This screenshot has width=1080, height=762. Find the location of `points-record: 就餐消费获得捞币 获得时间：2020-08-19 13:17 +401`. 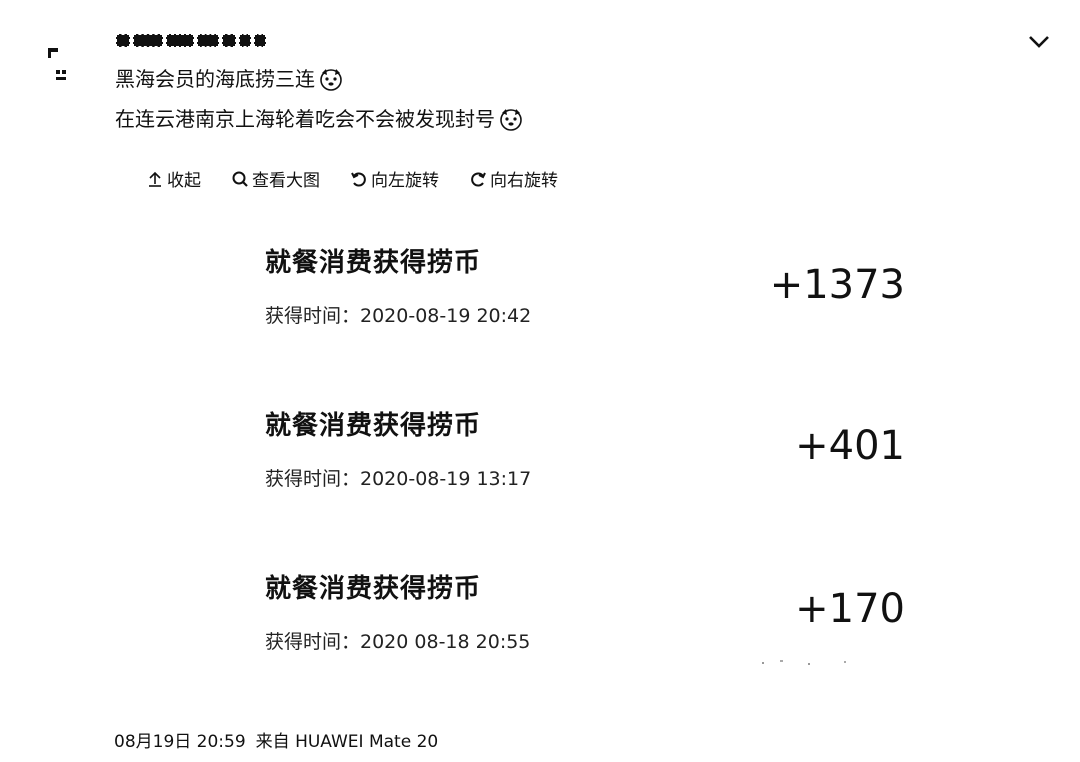

points-record: 就餐消费获得捞币 获得时间：2020-08-19 13:17 +401 is located at coordinates (590, 448).